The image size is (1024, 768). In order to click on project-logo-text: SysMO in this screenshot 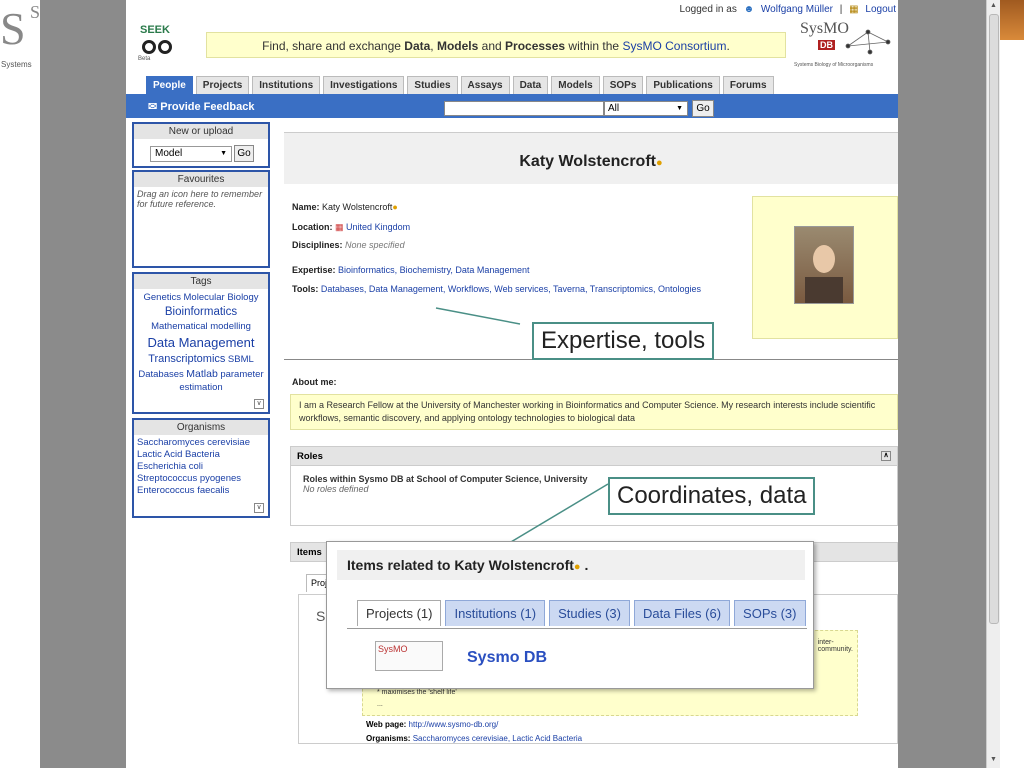, I will do `click(393, 649)`.